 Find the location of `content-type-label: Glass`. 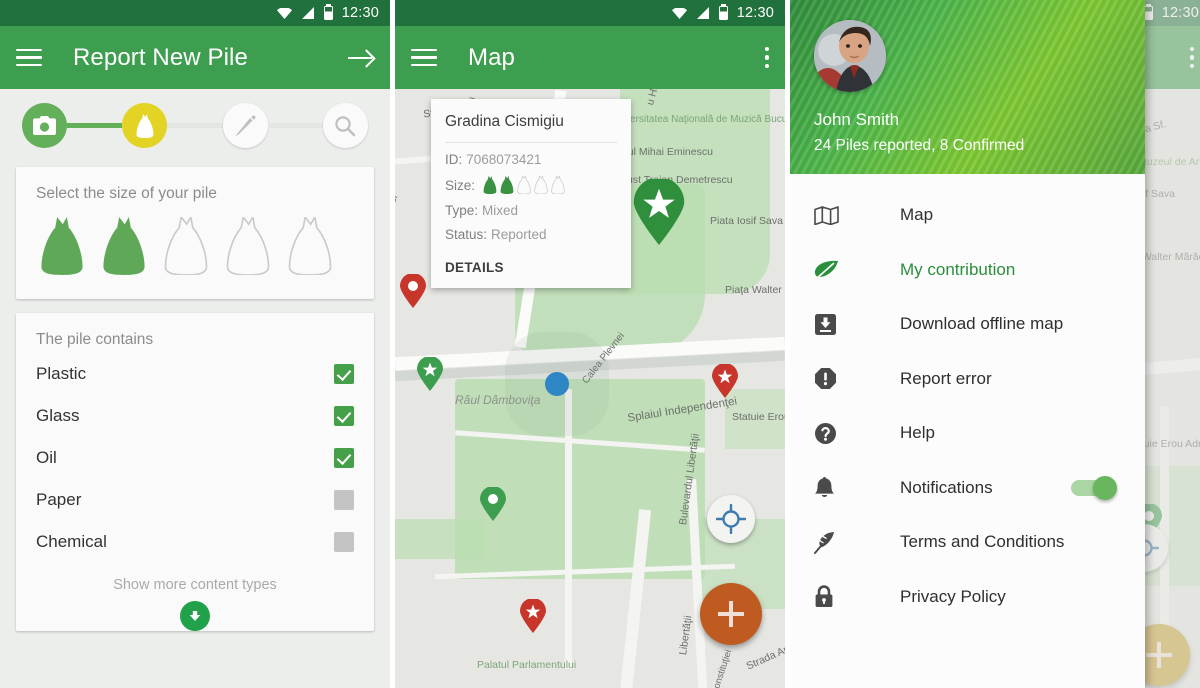

content-type-label: Glass is located at coordinates (58, 415).